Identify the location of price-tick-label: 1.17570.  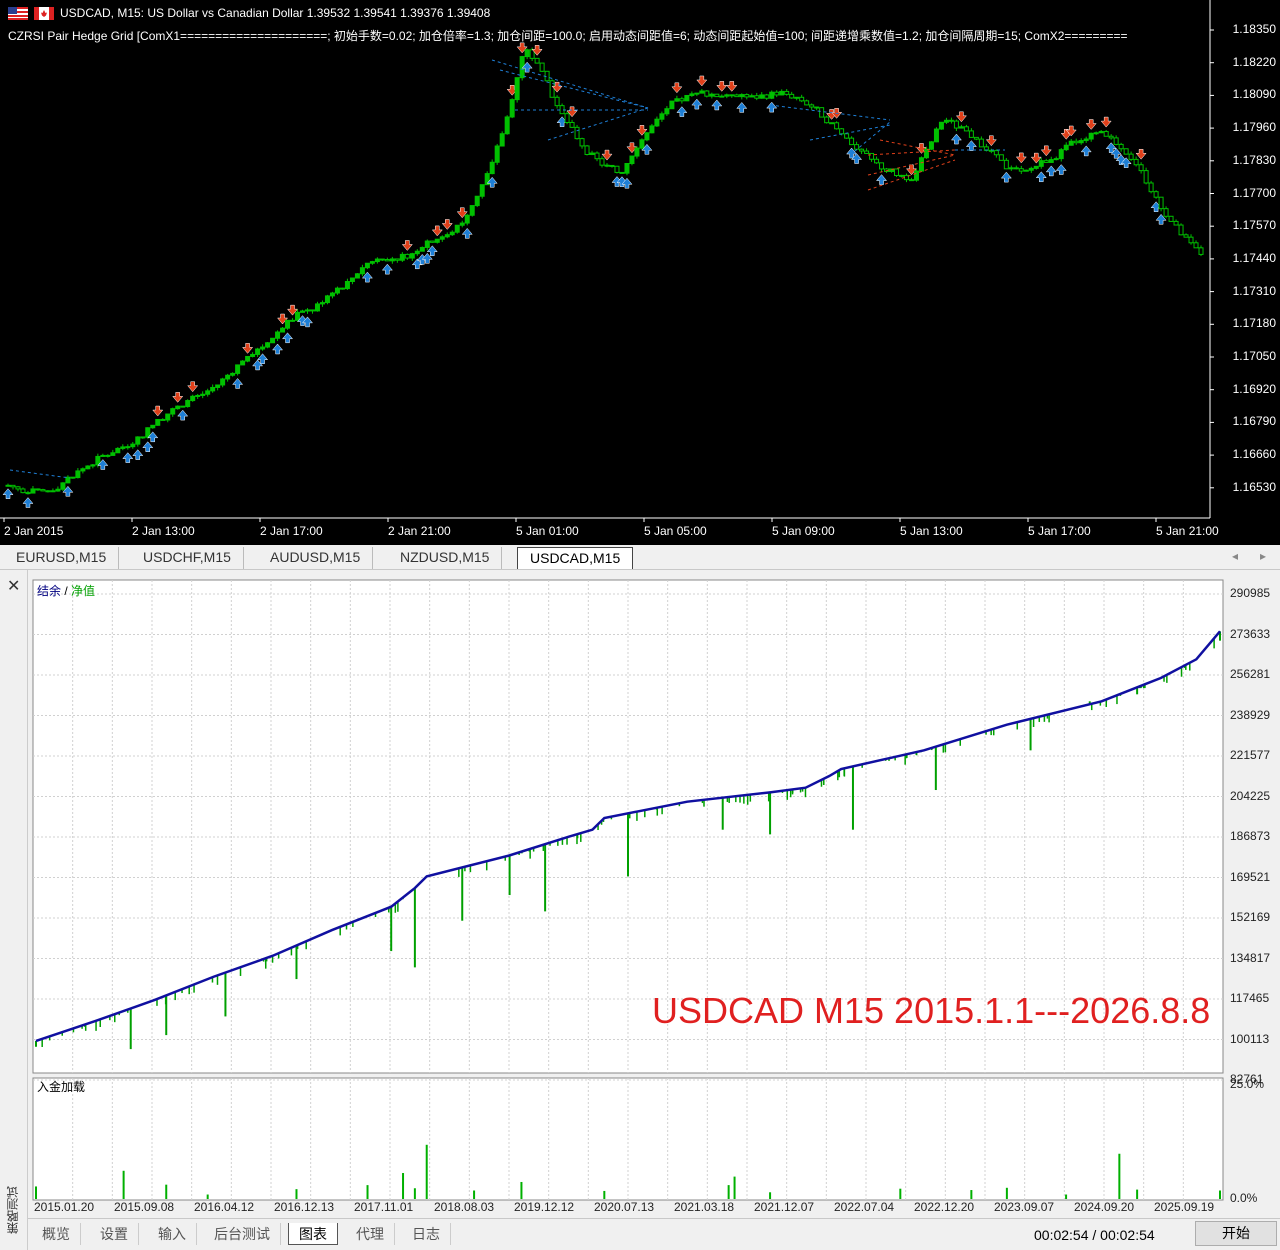
(1254, 225).